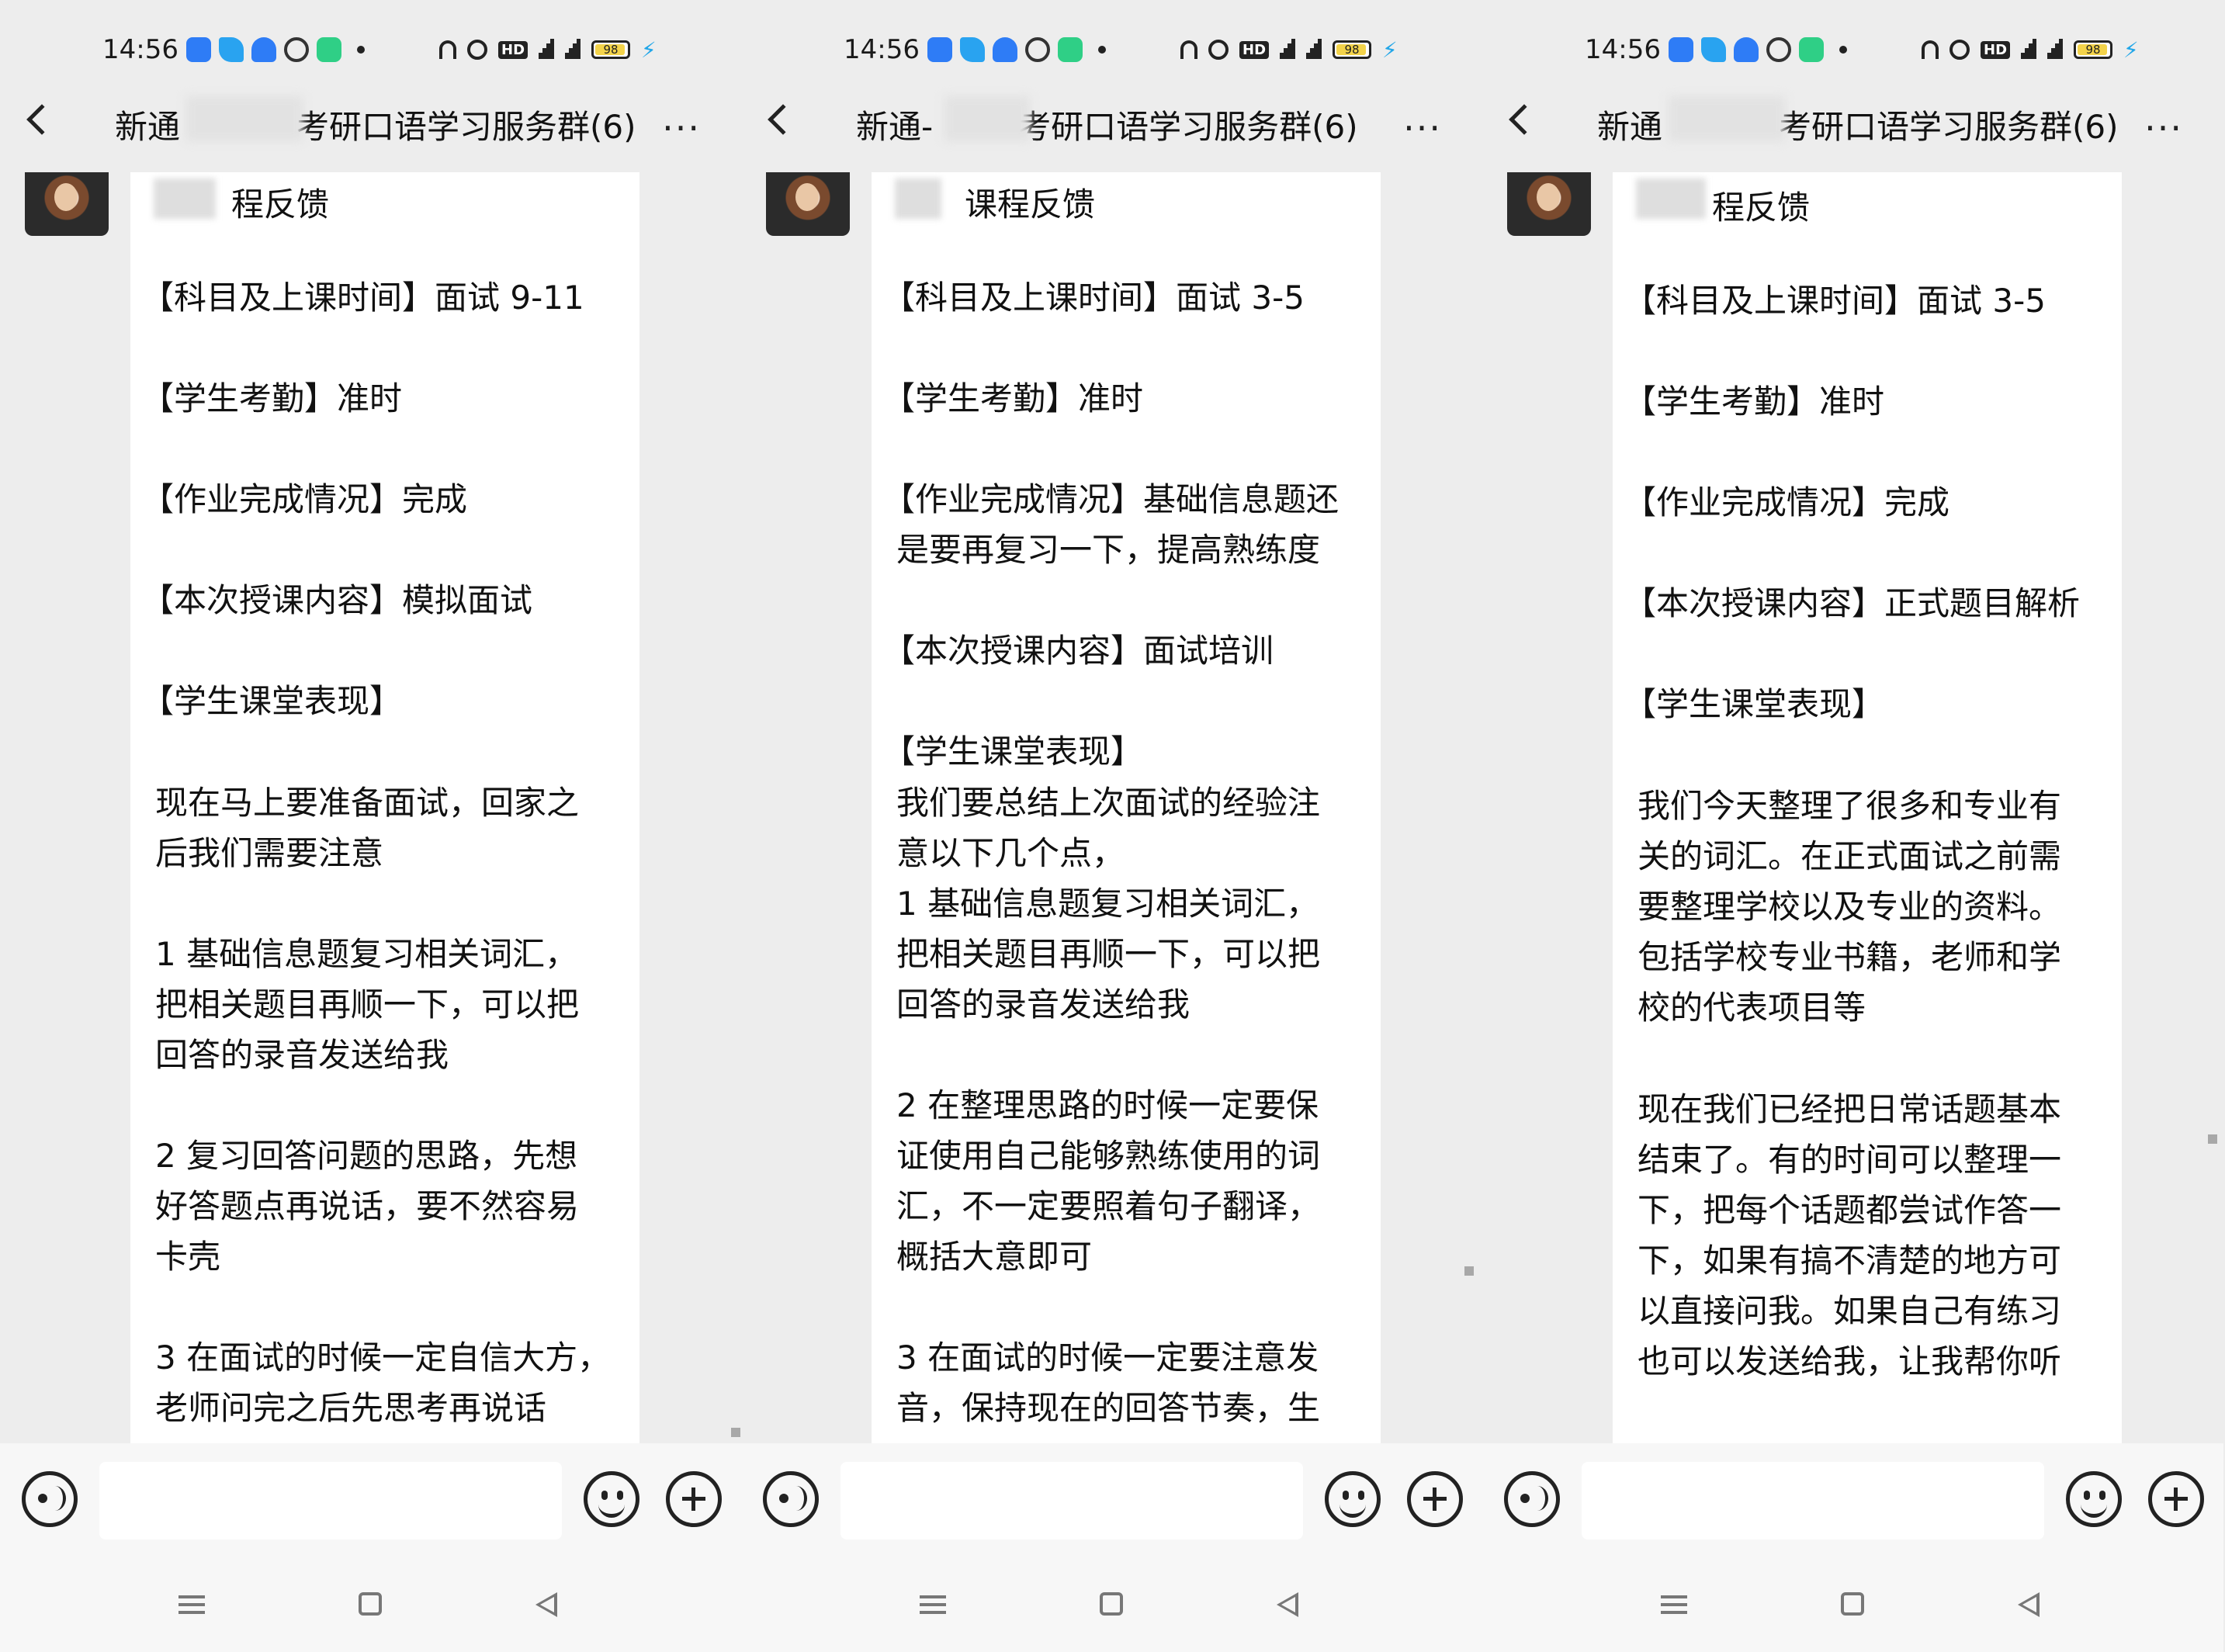  Describe the element at coordinates (513, 49) in the screenshot. I see `hd-icon: HD` at that location.